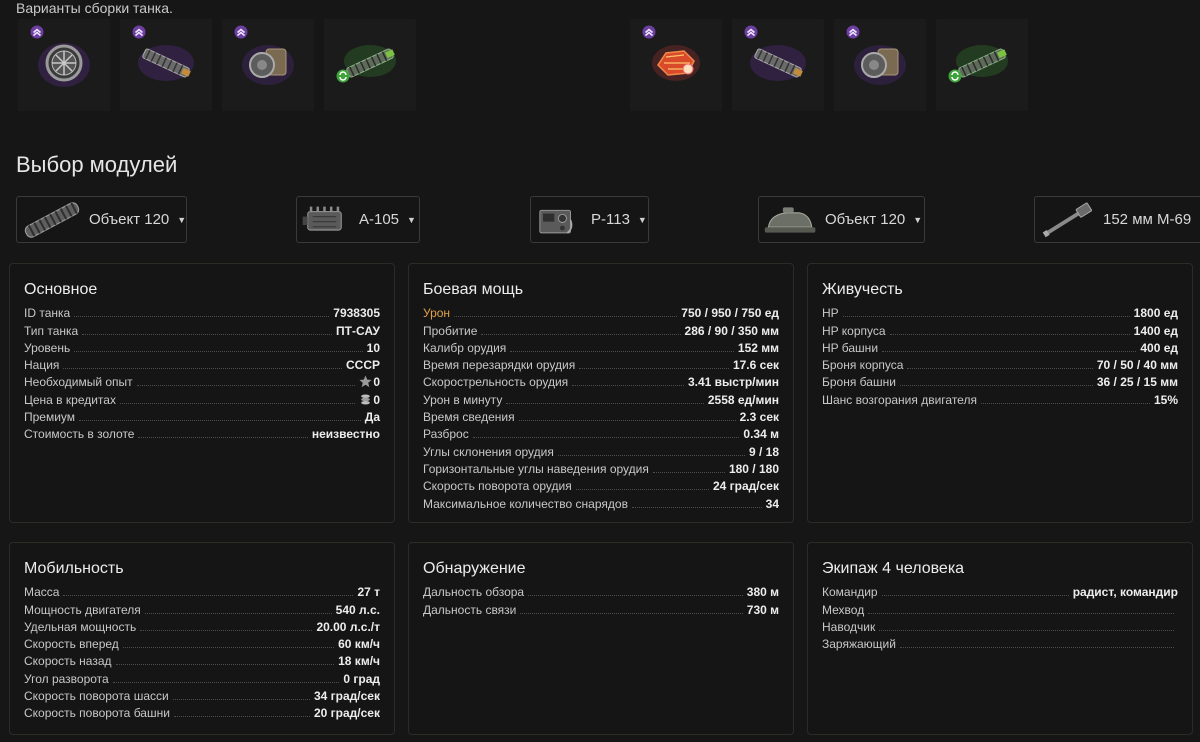 This screenshot has width=1200, height=742. I want to click on stat-value-text: 730 м, so click(762, 609).